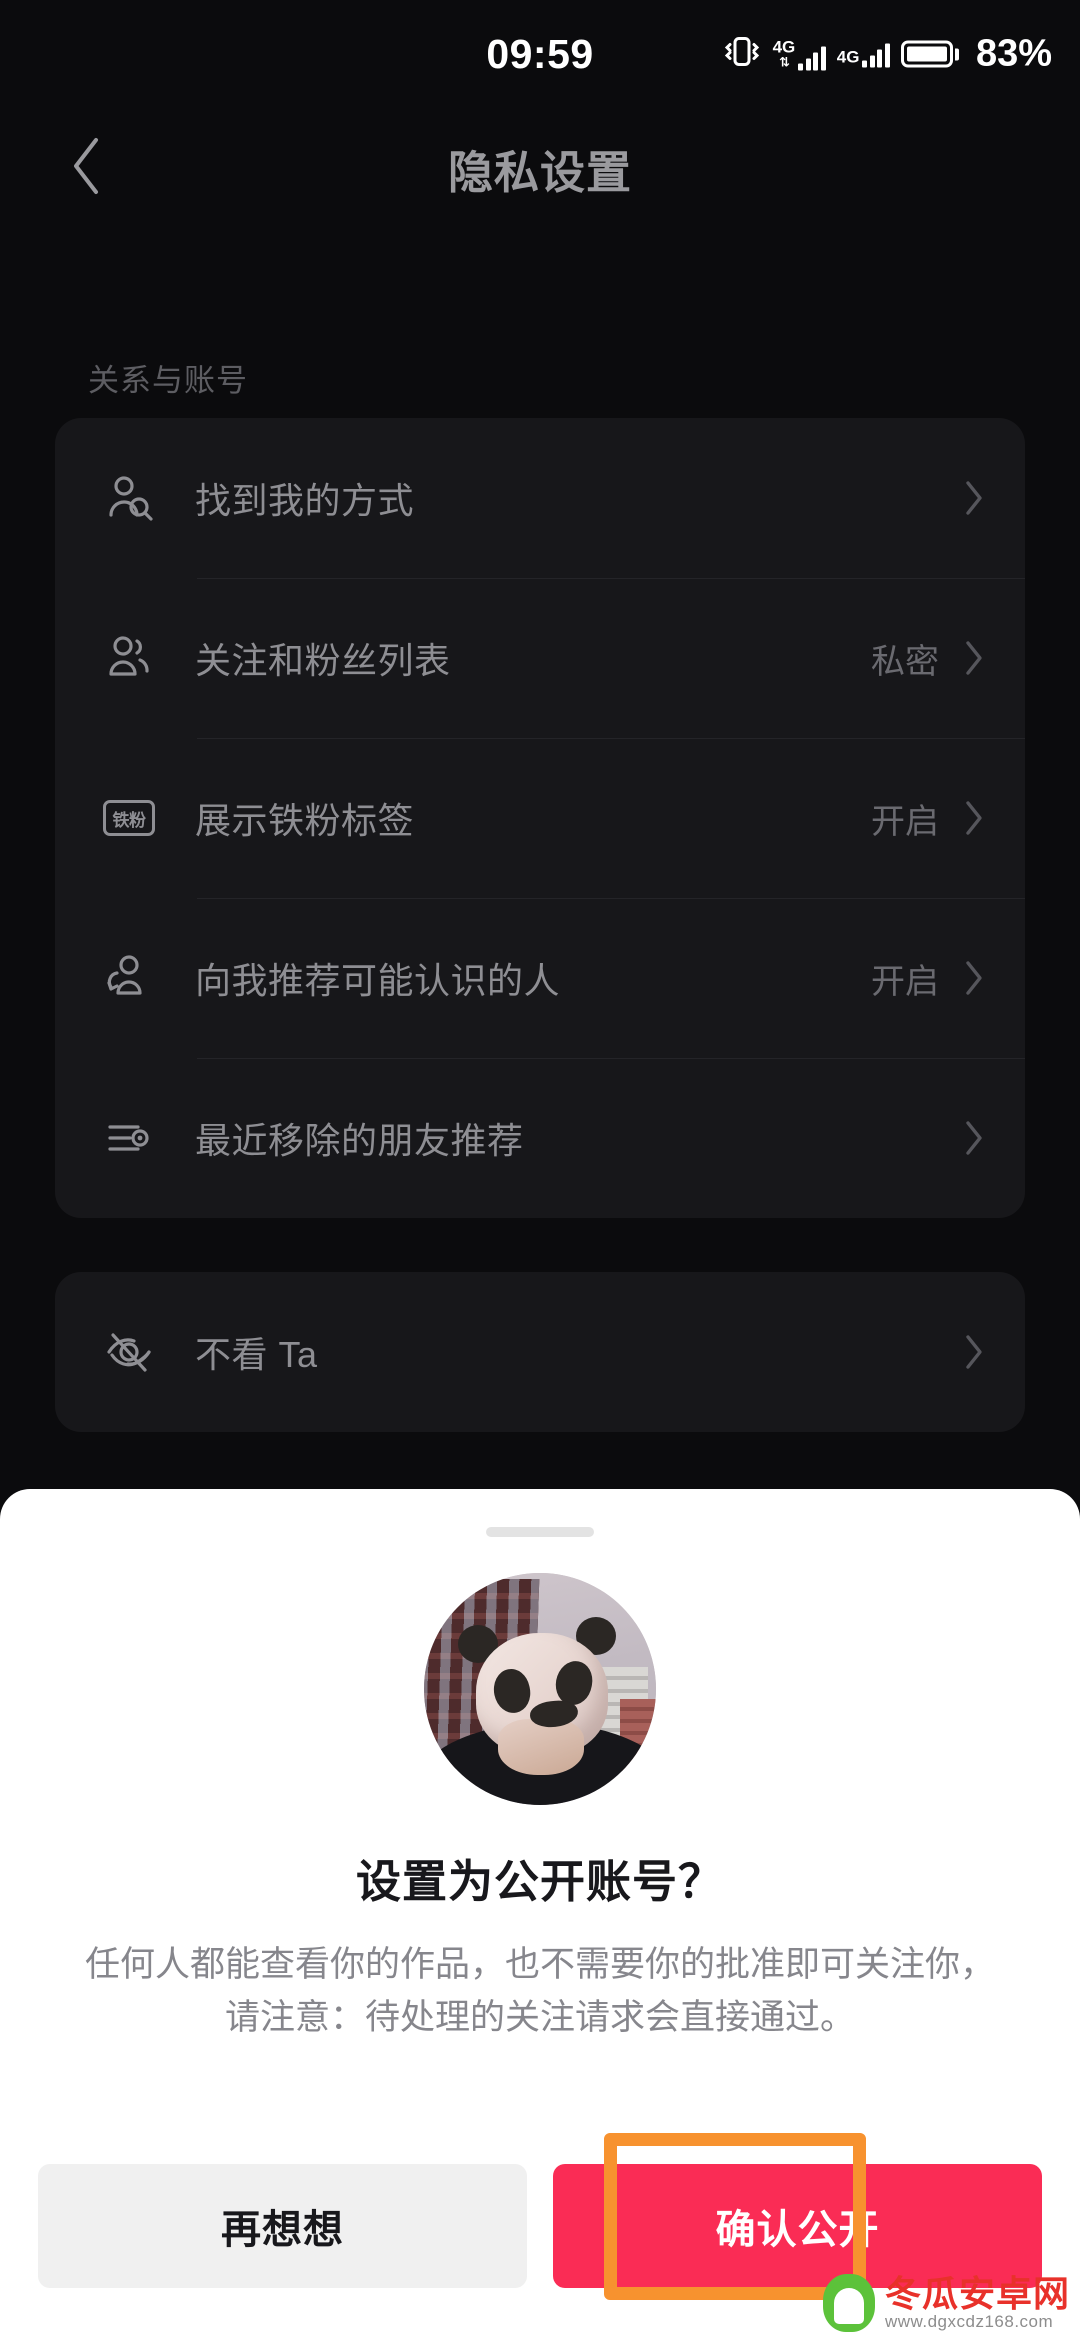  What do you see at coordinates (540, 498) in the screenshot?
I see `row-find-me: 找到我的方式` at bounding box center [540, 498].